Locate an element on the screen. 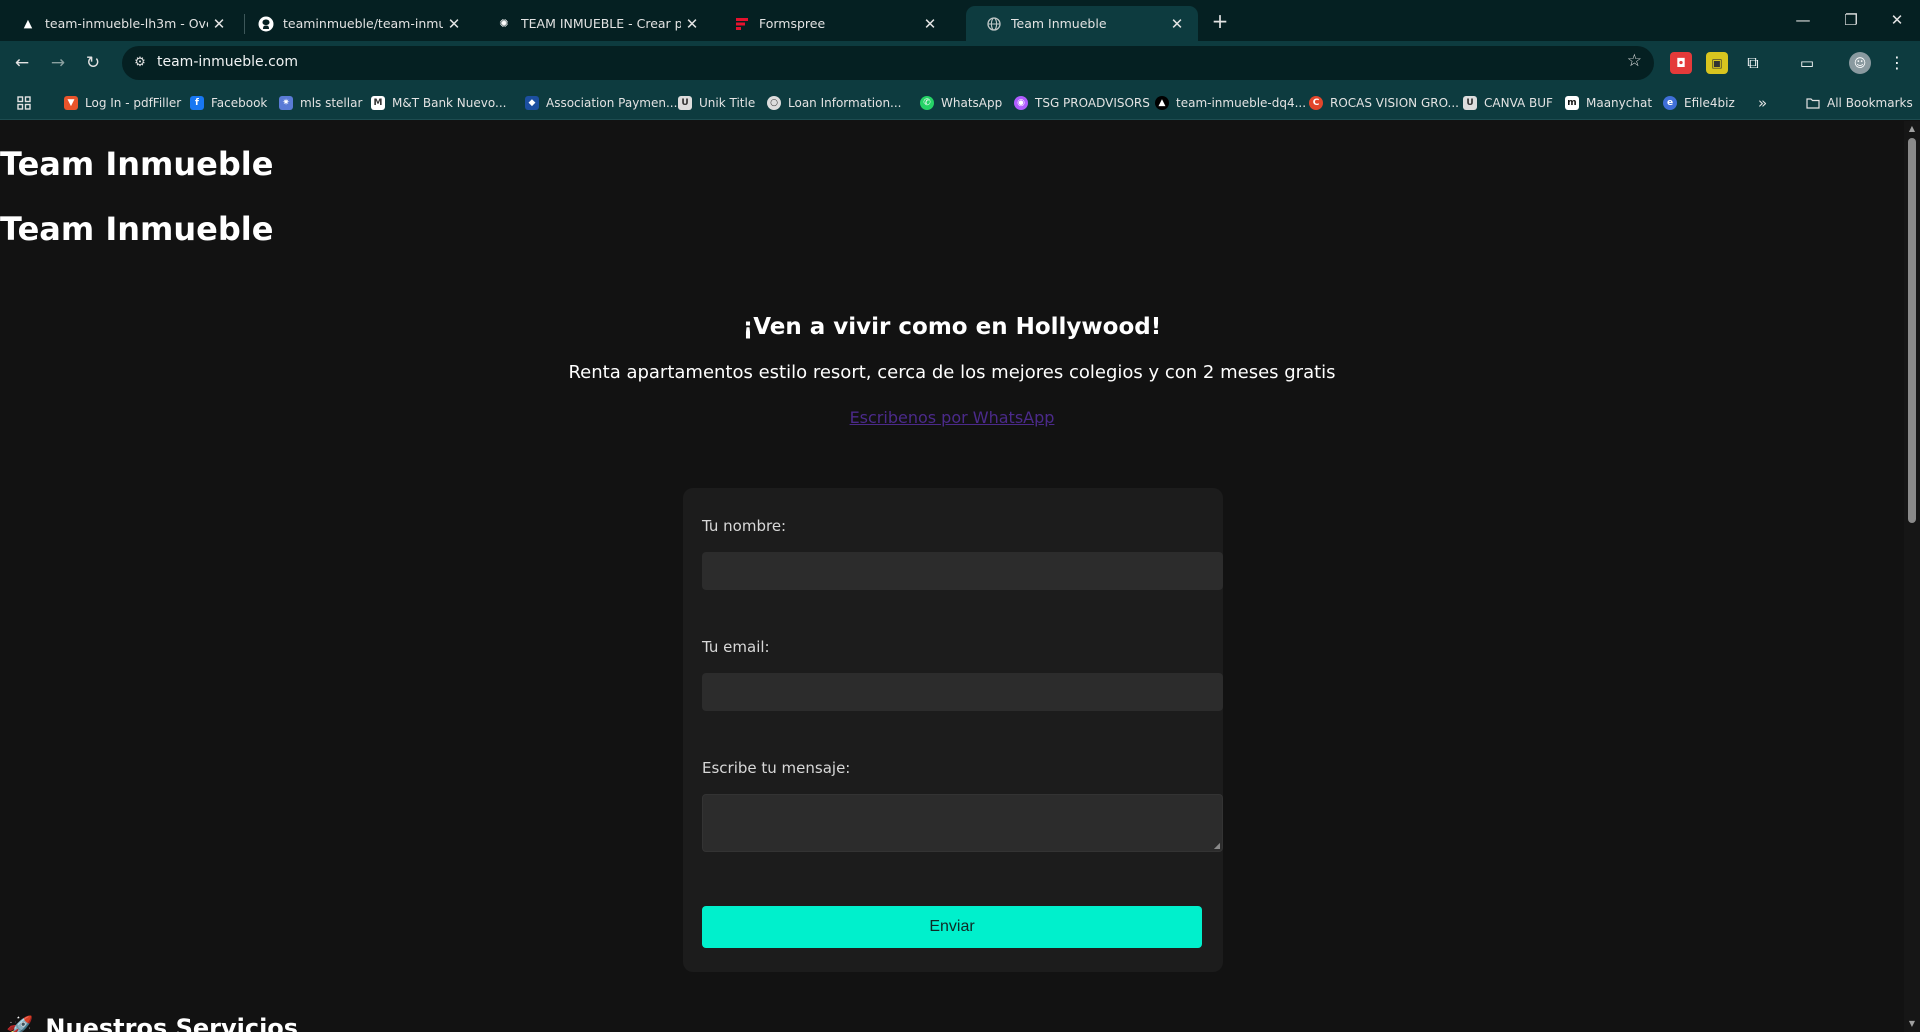 The width and height of the screenshot is (1920, 1032). minimize-icon: — is located at coordinates (1803, 20).